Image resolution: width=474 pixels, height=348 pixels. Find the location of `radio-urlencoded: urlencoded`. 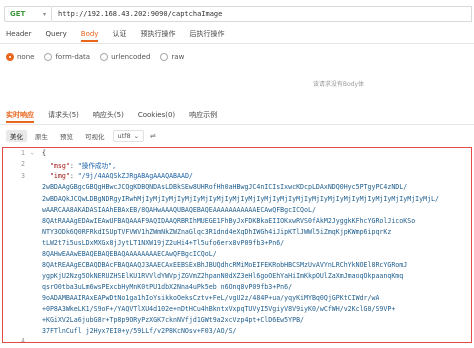

radio-urlencoded: urlencoded is located at coordinates (125, 57).